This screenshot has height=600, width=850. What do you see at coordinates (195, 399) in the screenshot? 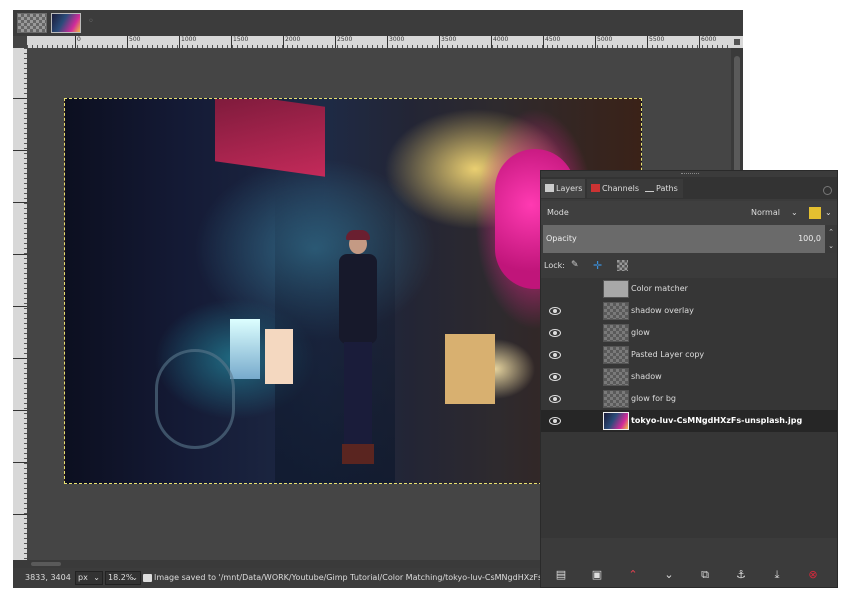
I see `bicycle-shape` at bounding box center [195, 399].